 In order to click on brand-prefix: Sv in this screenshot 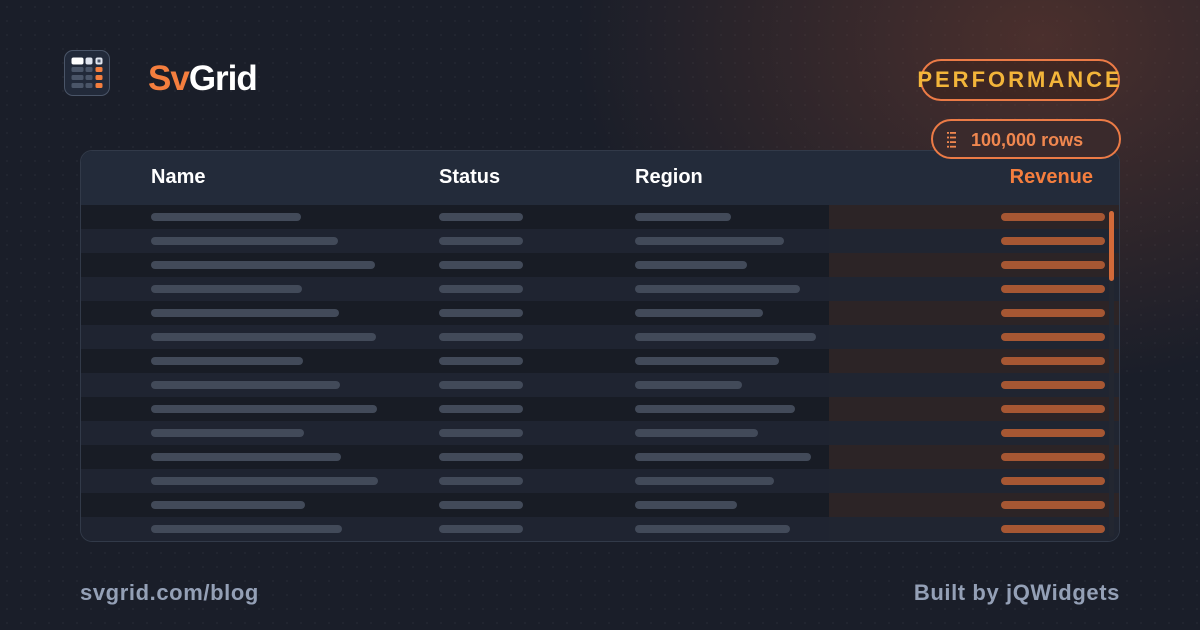, I will do `click(169, 78)`.